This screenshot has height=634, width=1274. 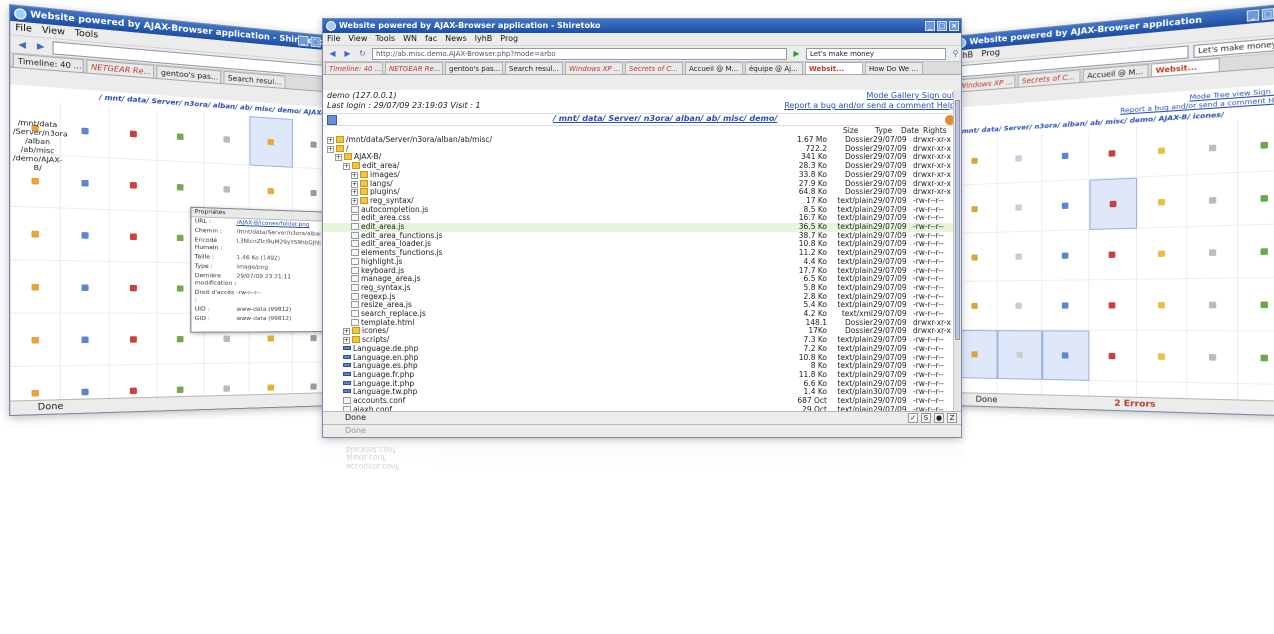 What do you see at coordinates (332, 120) in the screenshot?
I see `view-toggle-icon` at bounding box center [332, 120].